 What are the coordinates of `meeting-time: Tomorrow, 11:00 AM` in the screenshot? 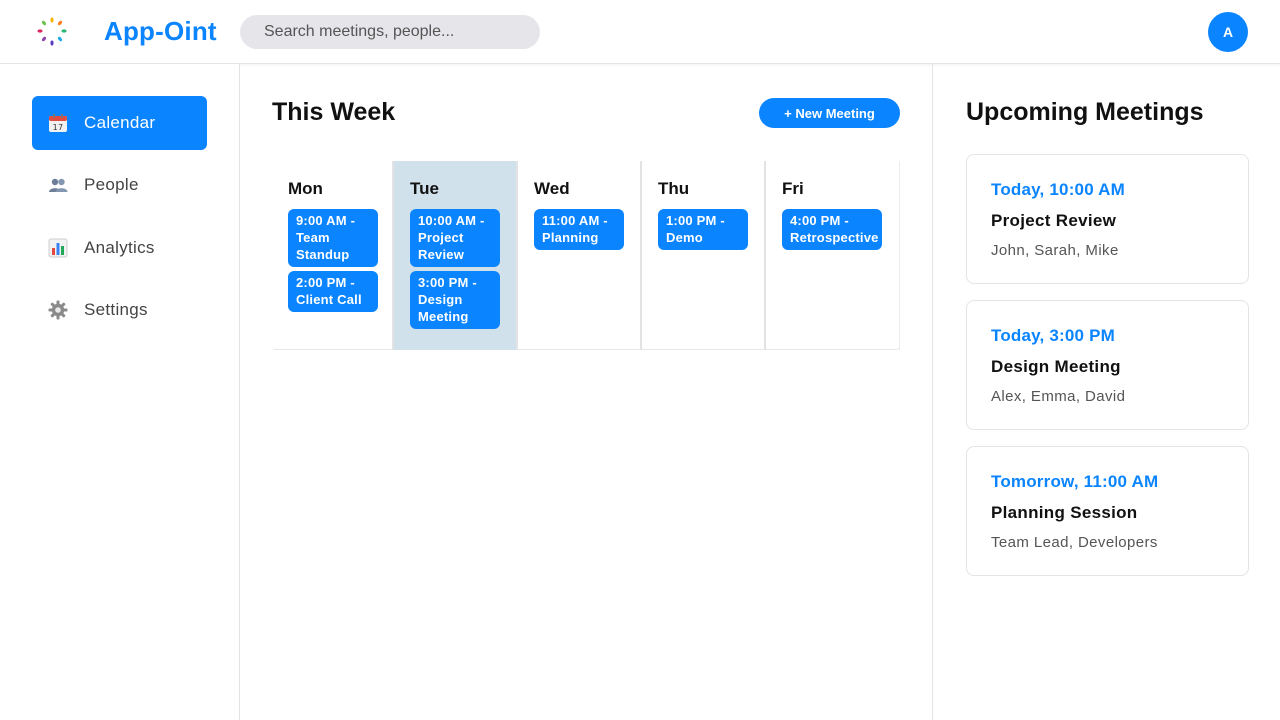 It's located at (1075, 481).